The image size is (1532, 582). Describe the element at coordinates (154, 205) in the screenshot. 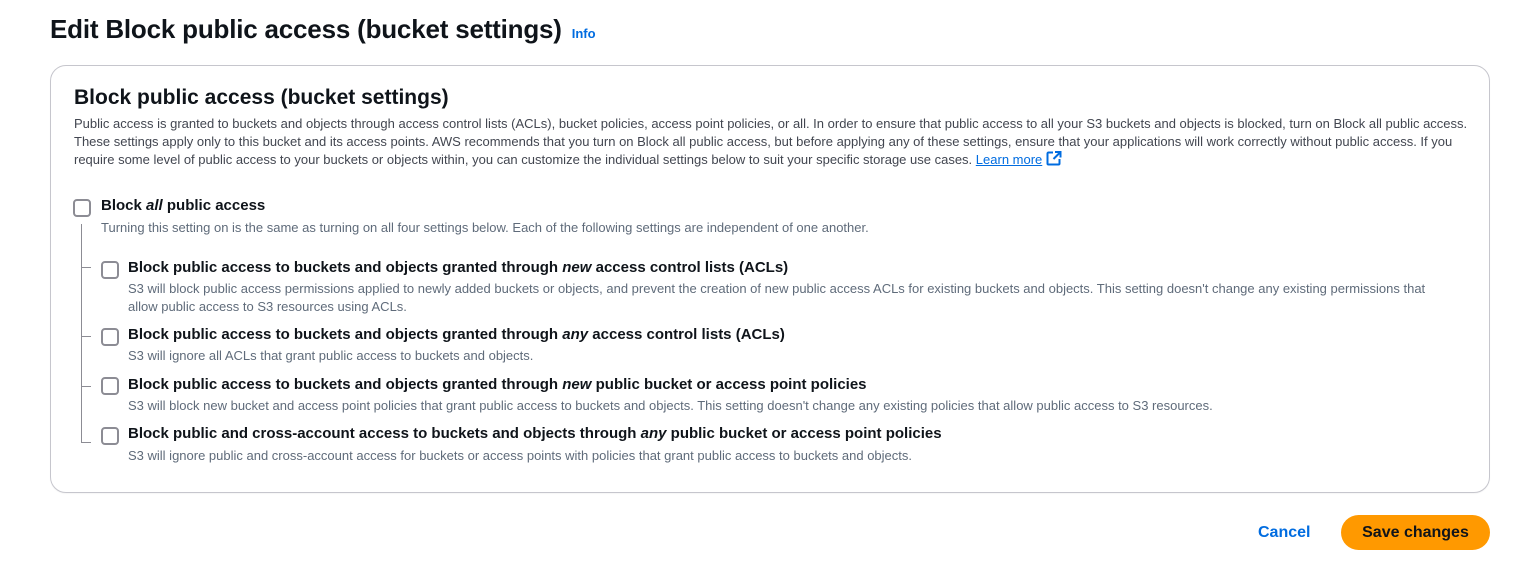

I see `block-all-label-em: all` at that location.